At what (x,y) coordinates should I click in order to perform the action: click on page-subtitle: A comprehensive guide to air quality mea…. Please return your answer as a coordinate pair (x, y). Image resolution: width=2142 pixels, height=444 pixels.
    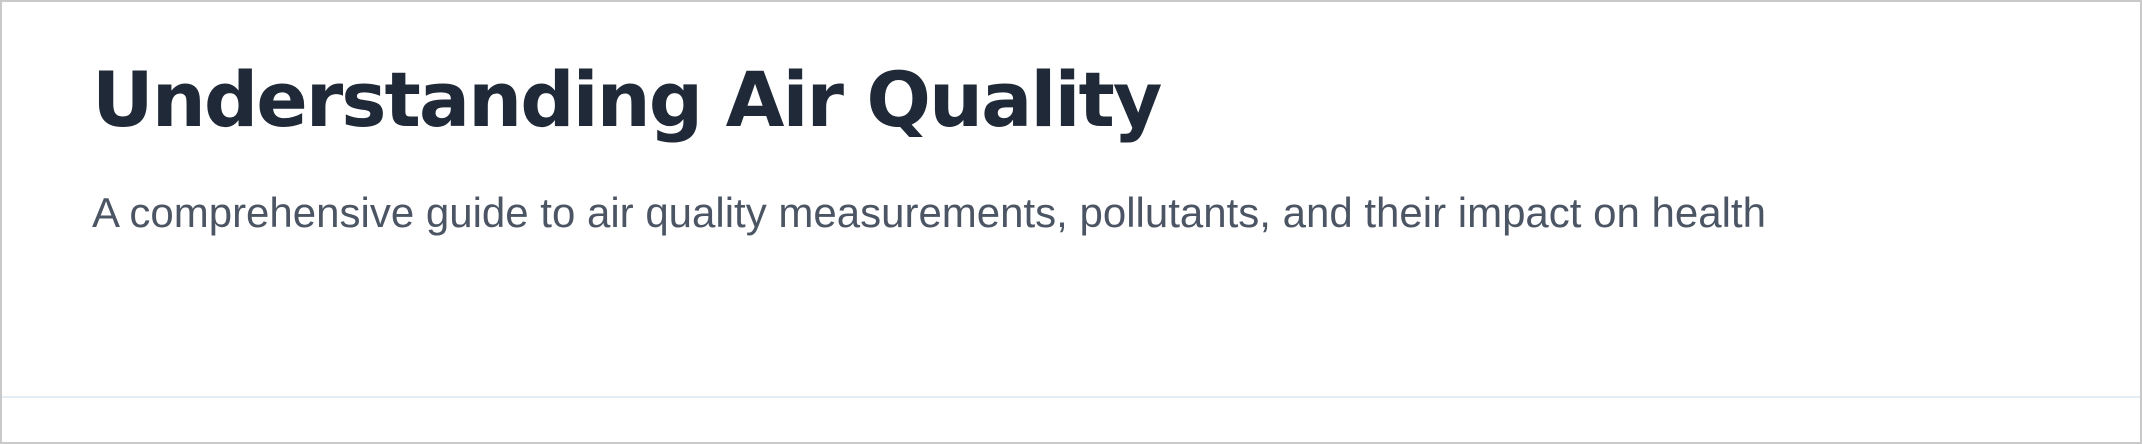
    Looking at the image, I should click on (929, 212).